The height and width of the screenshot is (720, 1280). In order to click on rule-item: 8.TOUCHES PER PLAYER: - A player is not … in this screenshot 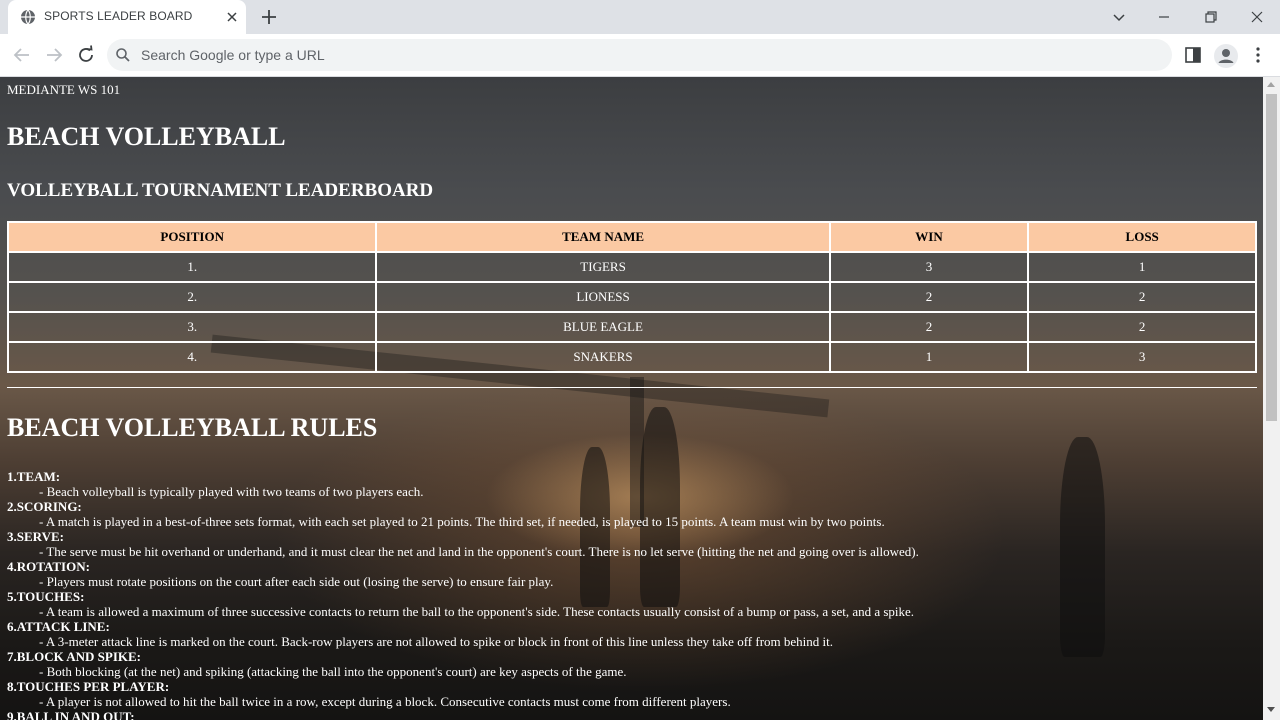, I will do `click(632, 694)`.